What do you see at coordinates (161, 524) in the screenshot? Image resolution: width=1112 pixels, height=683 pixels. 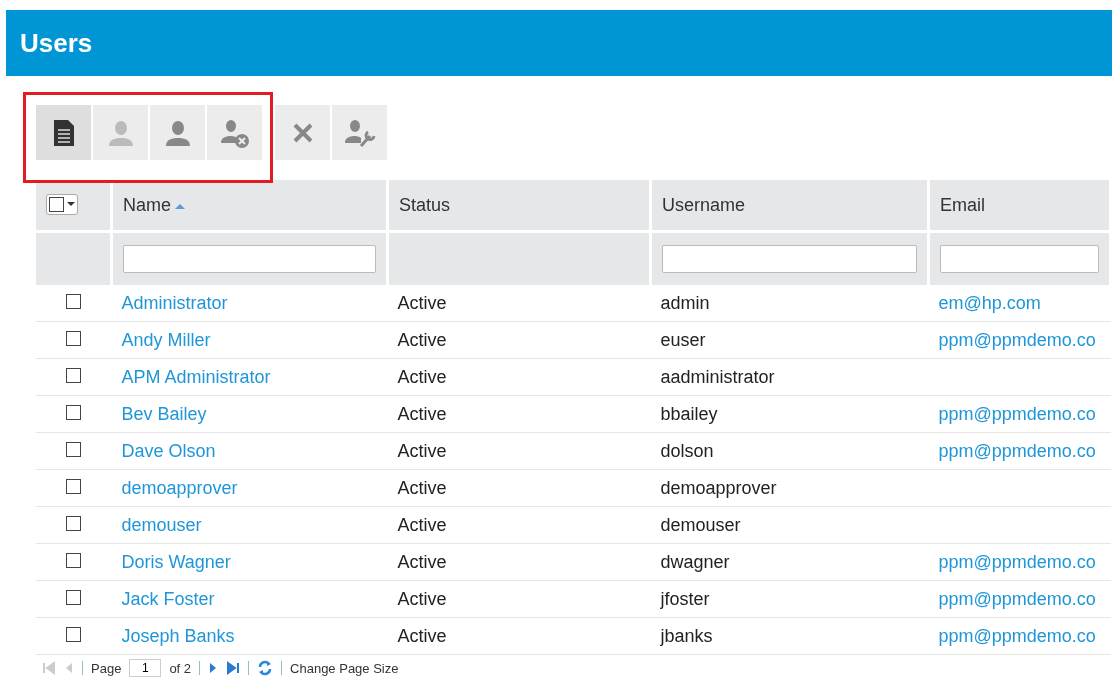 I see `user-link: demouser` at bounding box center [161, 524].